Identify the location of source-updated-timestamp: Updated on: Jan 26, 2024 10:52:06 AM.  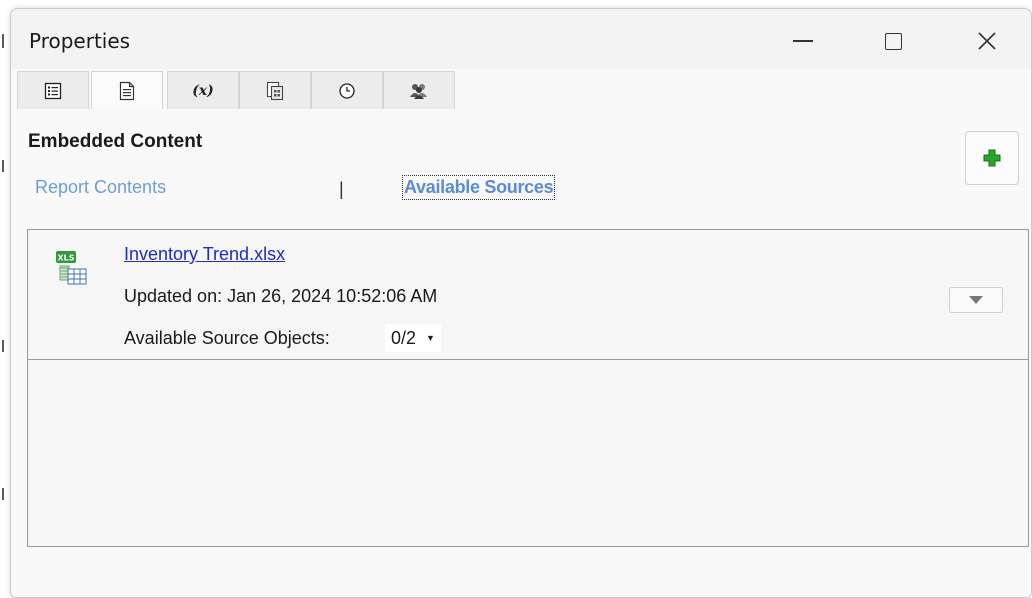
(281, 296).